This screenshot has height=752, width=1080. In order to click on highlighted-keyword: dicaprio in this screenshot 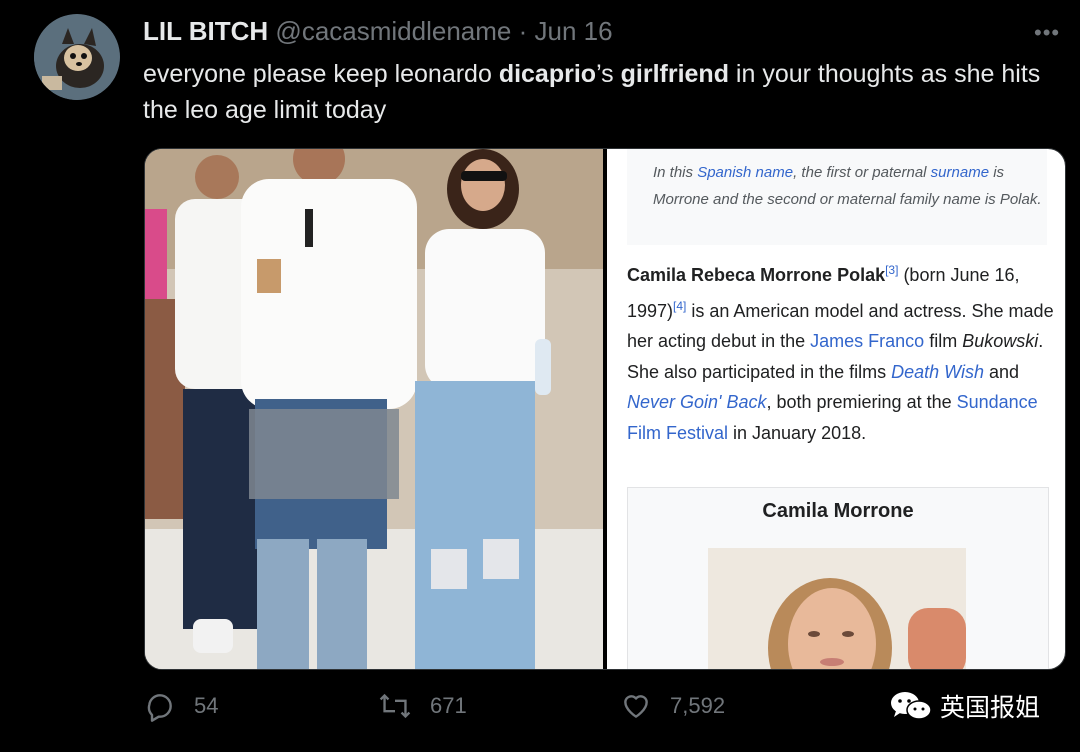, I will do `click(547, 74)`.